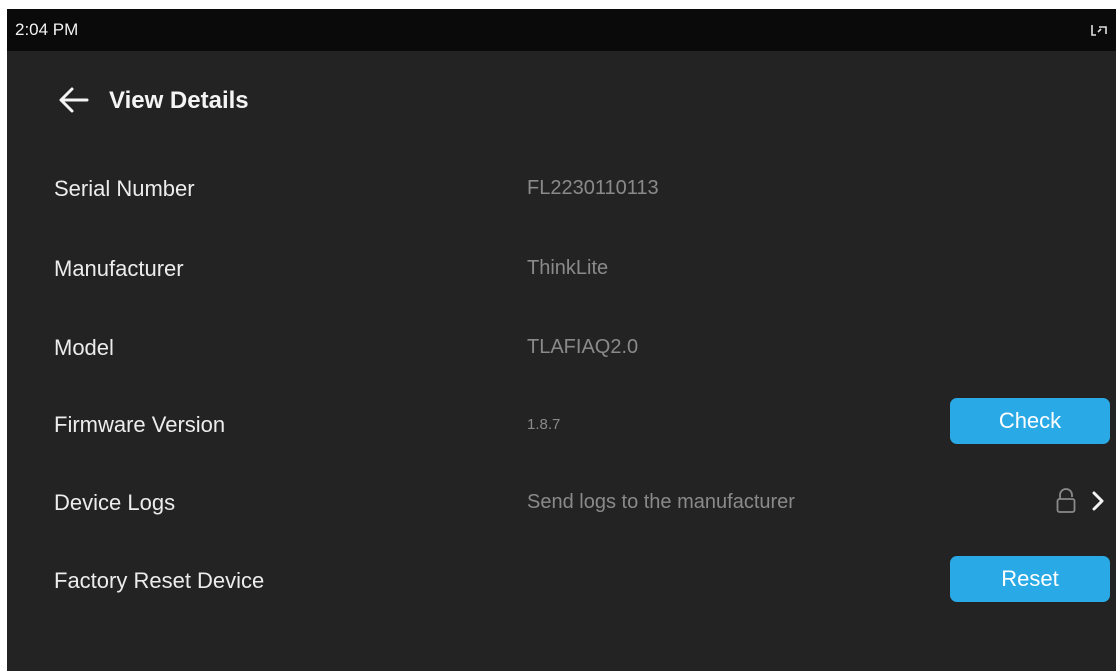 The height and width of the screenshot is (671, 1116). I want to click on firmware-version-value: 1.8.7, so click(544, 424).